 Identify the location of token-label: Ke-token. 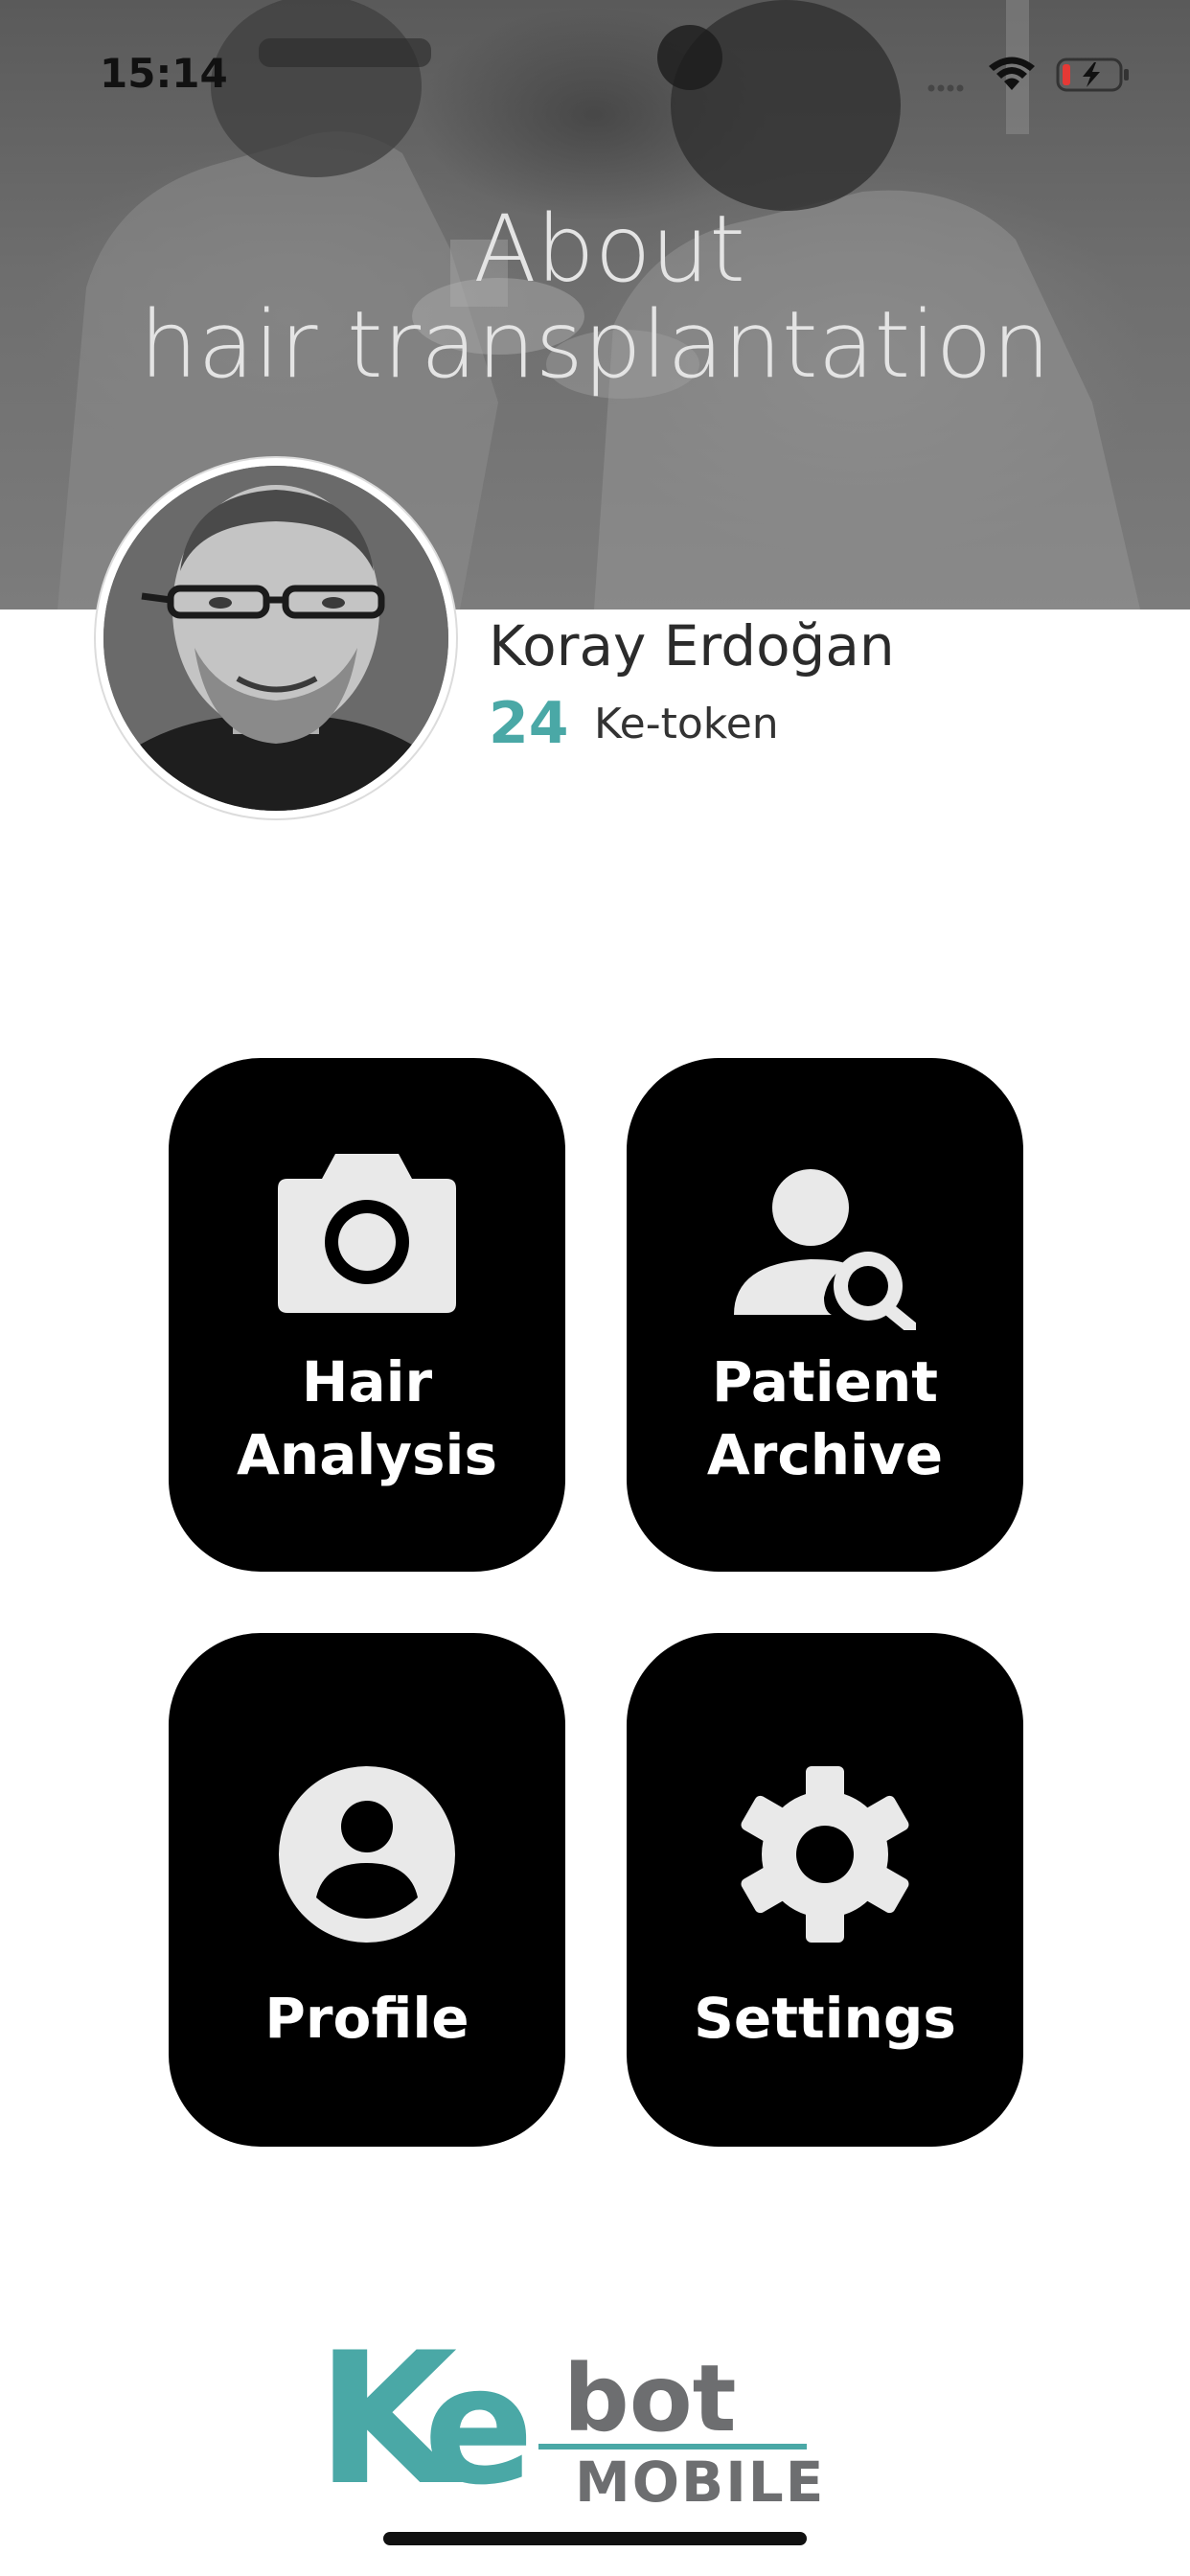
(686, 724).